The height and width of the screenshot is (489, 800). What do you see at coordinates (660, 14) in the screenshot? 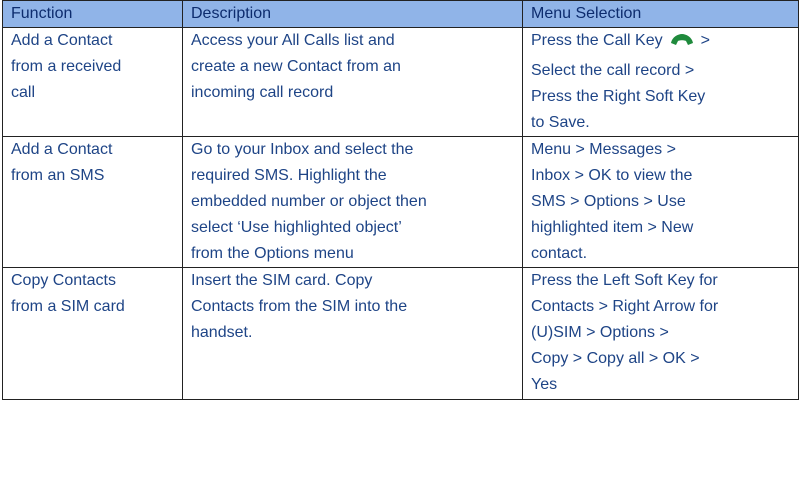
I see `header-menu-selection: Menu Selection` at bounding box center [660, 14].